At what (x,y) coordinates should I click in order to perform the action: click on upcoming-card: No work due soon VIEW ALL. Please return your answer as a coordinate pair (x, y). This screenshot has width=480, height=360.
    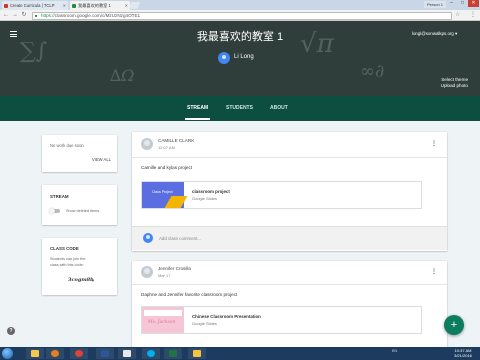
    Looking at the image, I should click on (79, 153).